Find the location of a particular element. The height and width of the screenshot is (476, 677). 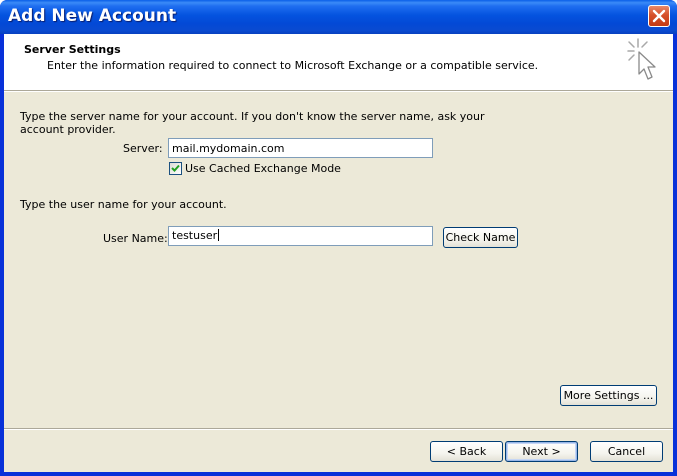

username-value: testuser is located at coordinates (195, 235).